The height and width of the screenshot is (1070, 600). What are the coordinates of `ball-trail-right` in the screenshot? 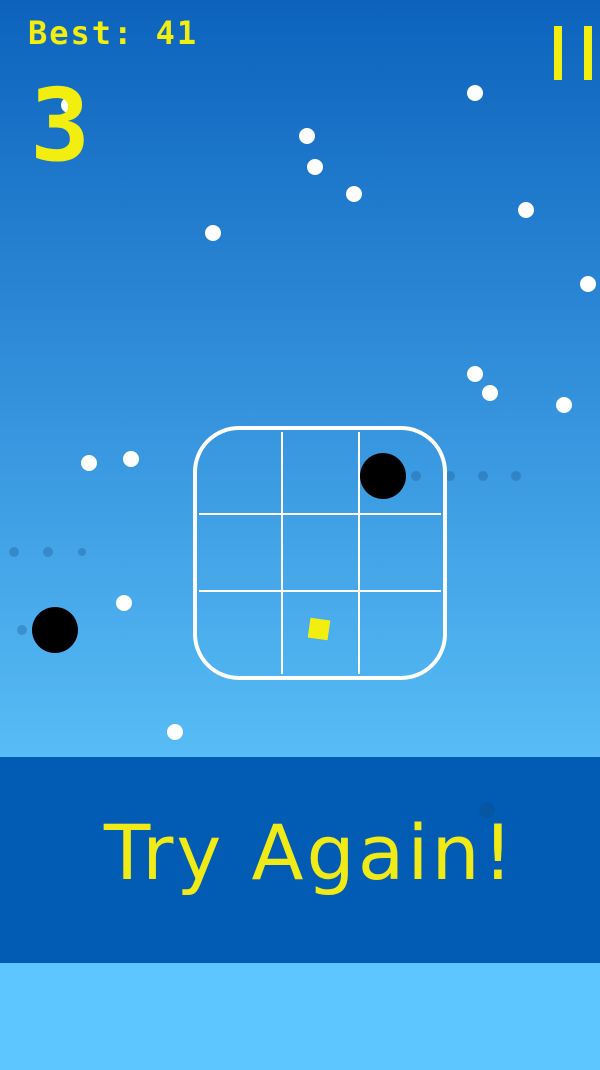 It's located at (466, 476).